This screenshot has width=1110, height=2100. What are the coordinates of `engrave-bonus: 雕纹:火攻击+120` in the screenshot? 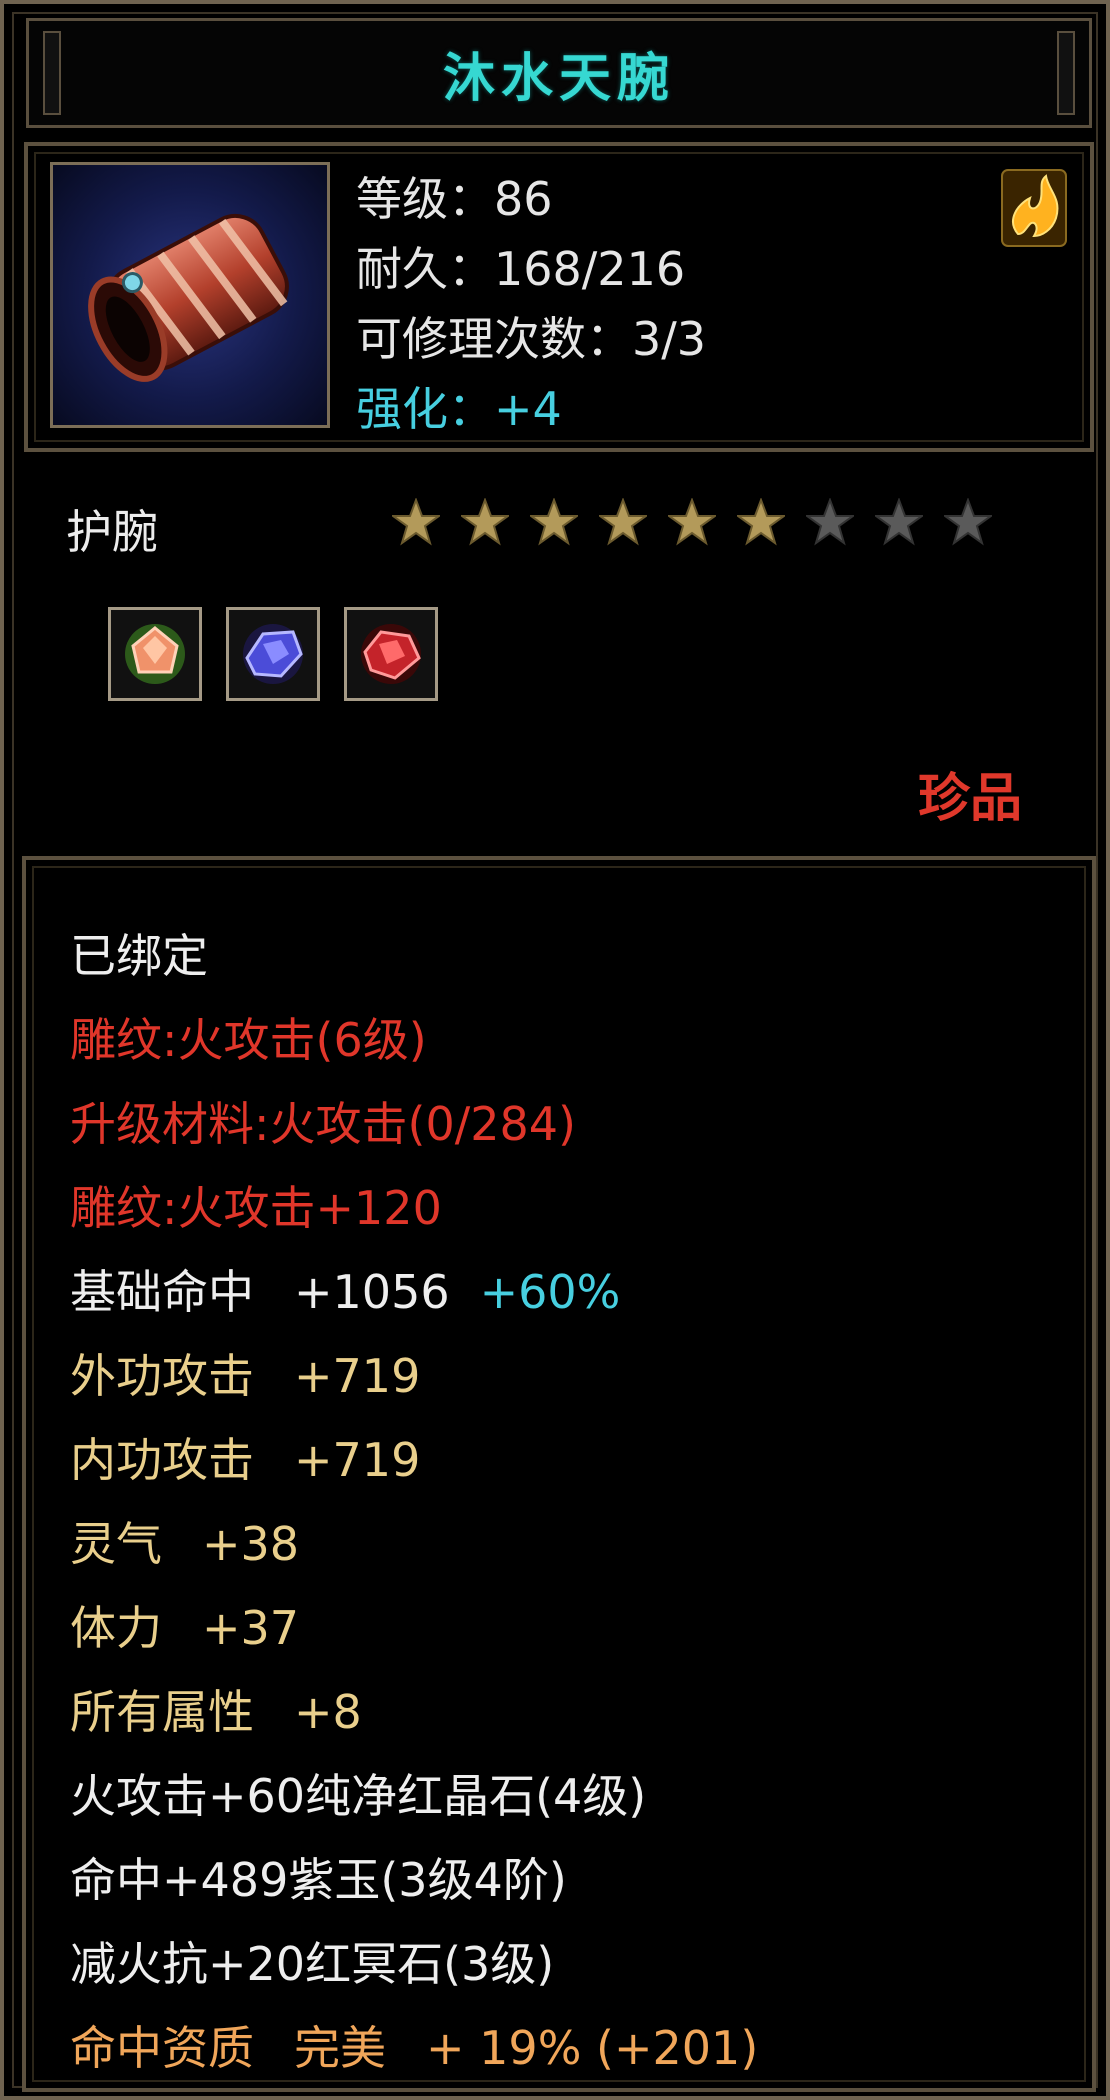 It's located at (256, 1208).